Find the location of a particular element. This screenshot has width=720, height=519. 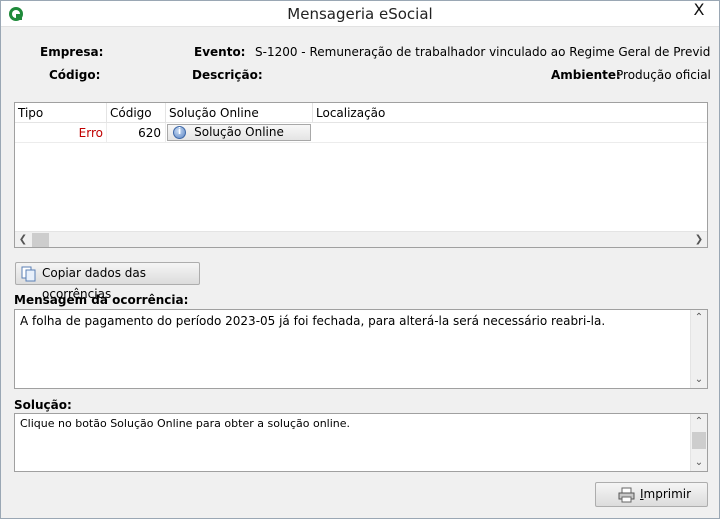

copy-occurrences-button: Copiar dados das ocorrências is located at coordinates (107, 281).